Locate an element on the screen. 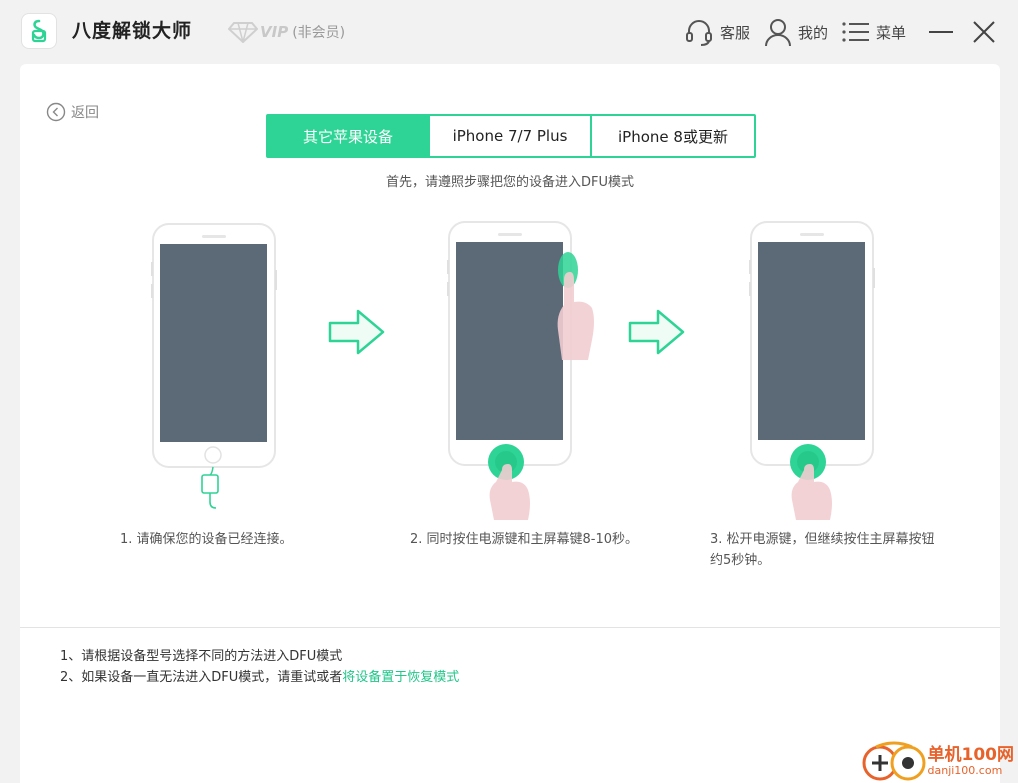 The image size is (1018, 783). step-3-illustration is located at coordinates (813, 372).